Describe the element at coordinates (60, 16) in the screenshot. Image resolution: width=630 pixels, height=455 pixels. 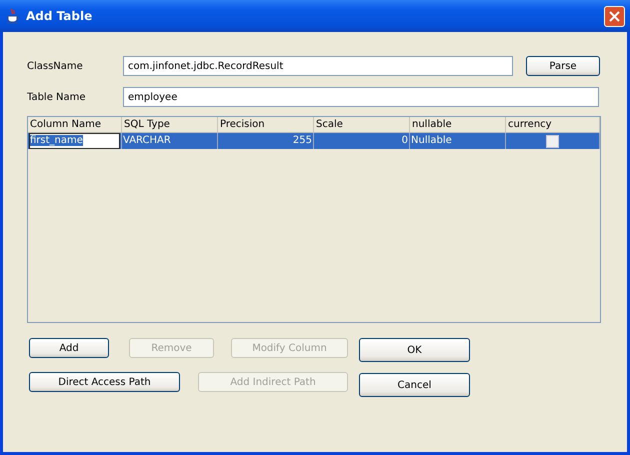
I see `window-title: Add Table` at that location.